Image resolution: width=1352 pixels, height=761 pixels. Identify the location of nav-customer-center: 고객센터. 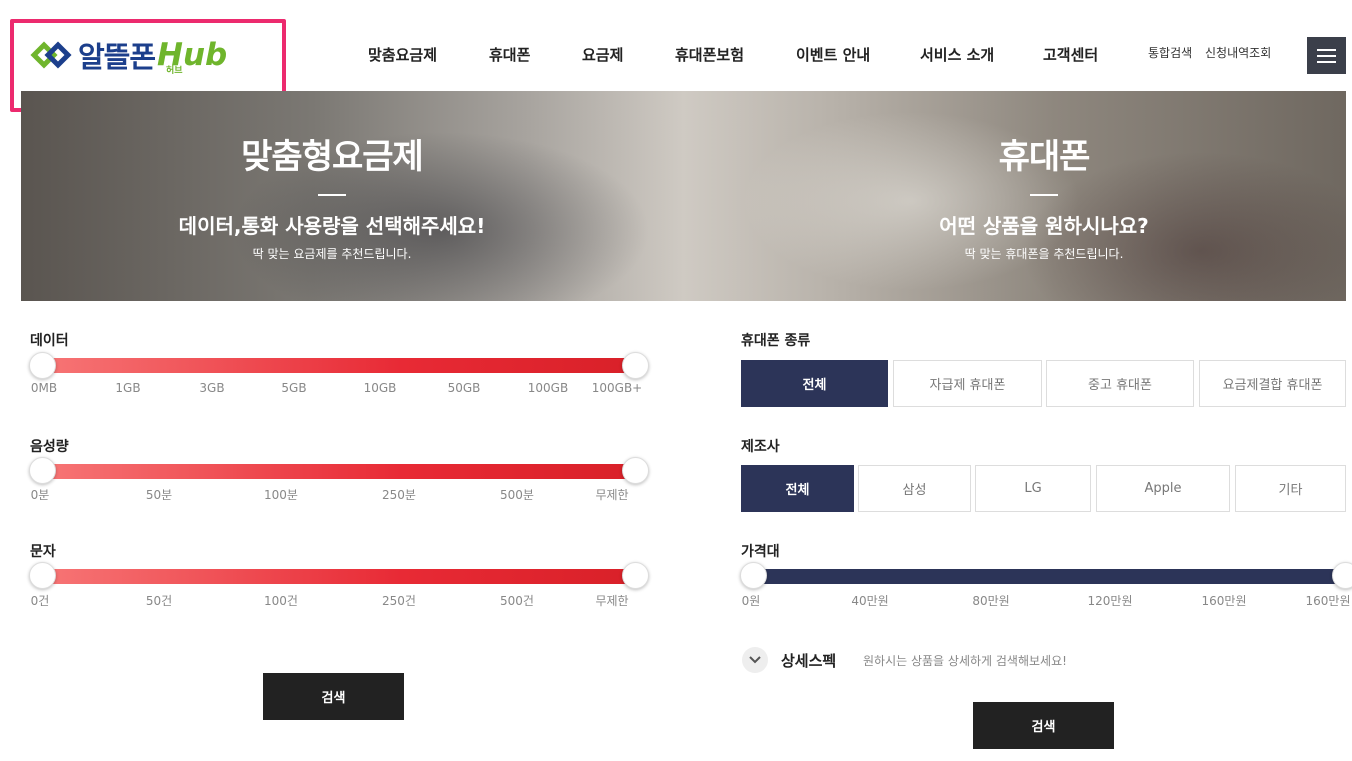
(1070, 54).